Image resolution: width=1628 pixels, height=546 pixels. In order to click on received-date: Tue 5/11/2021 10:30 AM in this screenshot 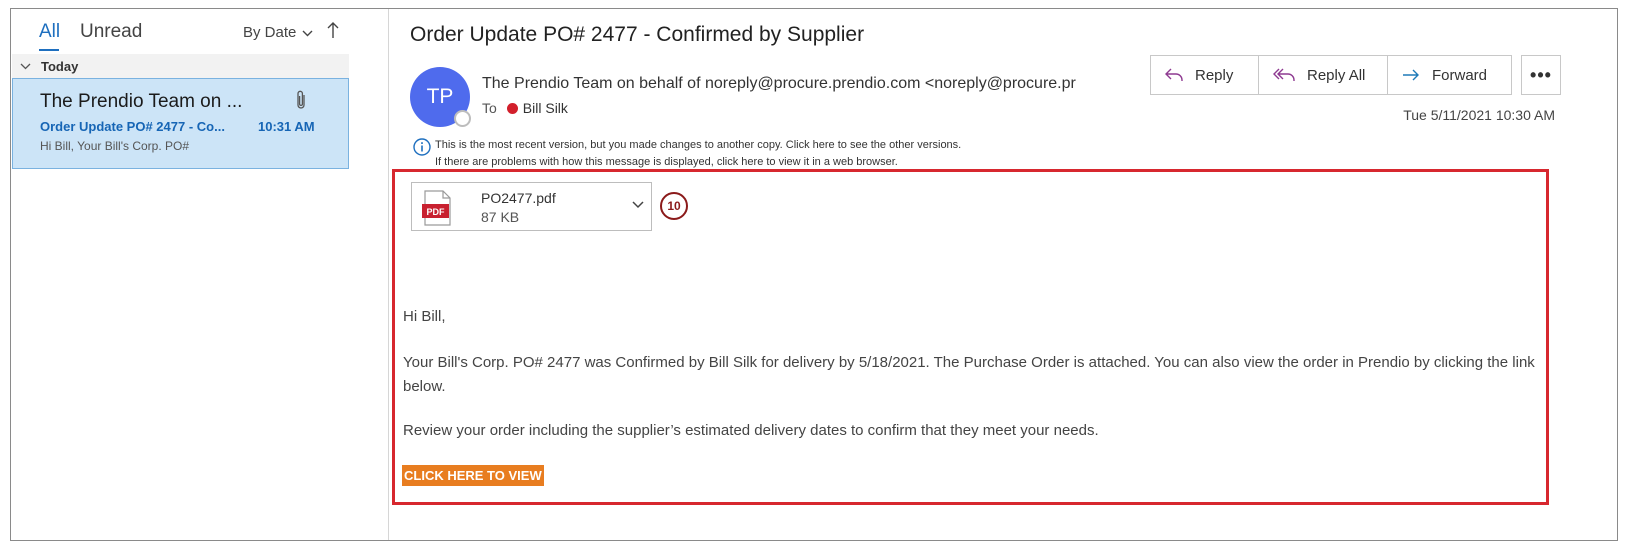, I will do `click(1479, 115)`.